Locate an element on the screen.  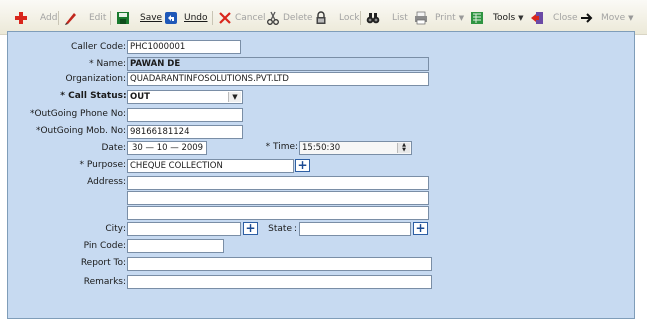
delete-label: Delete is located at coordinates (298, 18).